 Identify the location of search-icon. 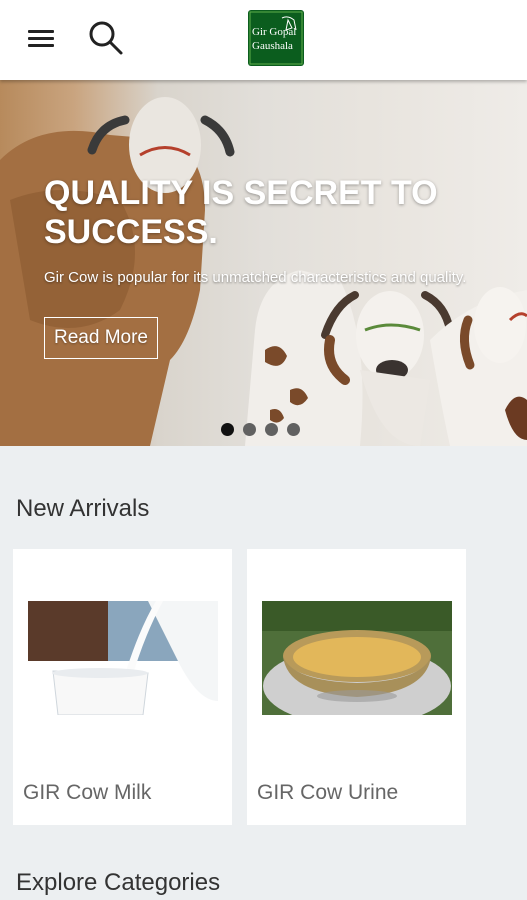
(106, 38).